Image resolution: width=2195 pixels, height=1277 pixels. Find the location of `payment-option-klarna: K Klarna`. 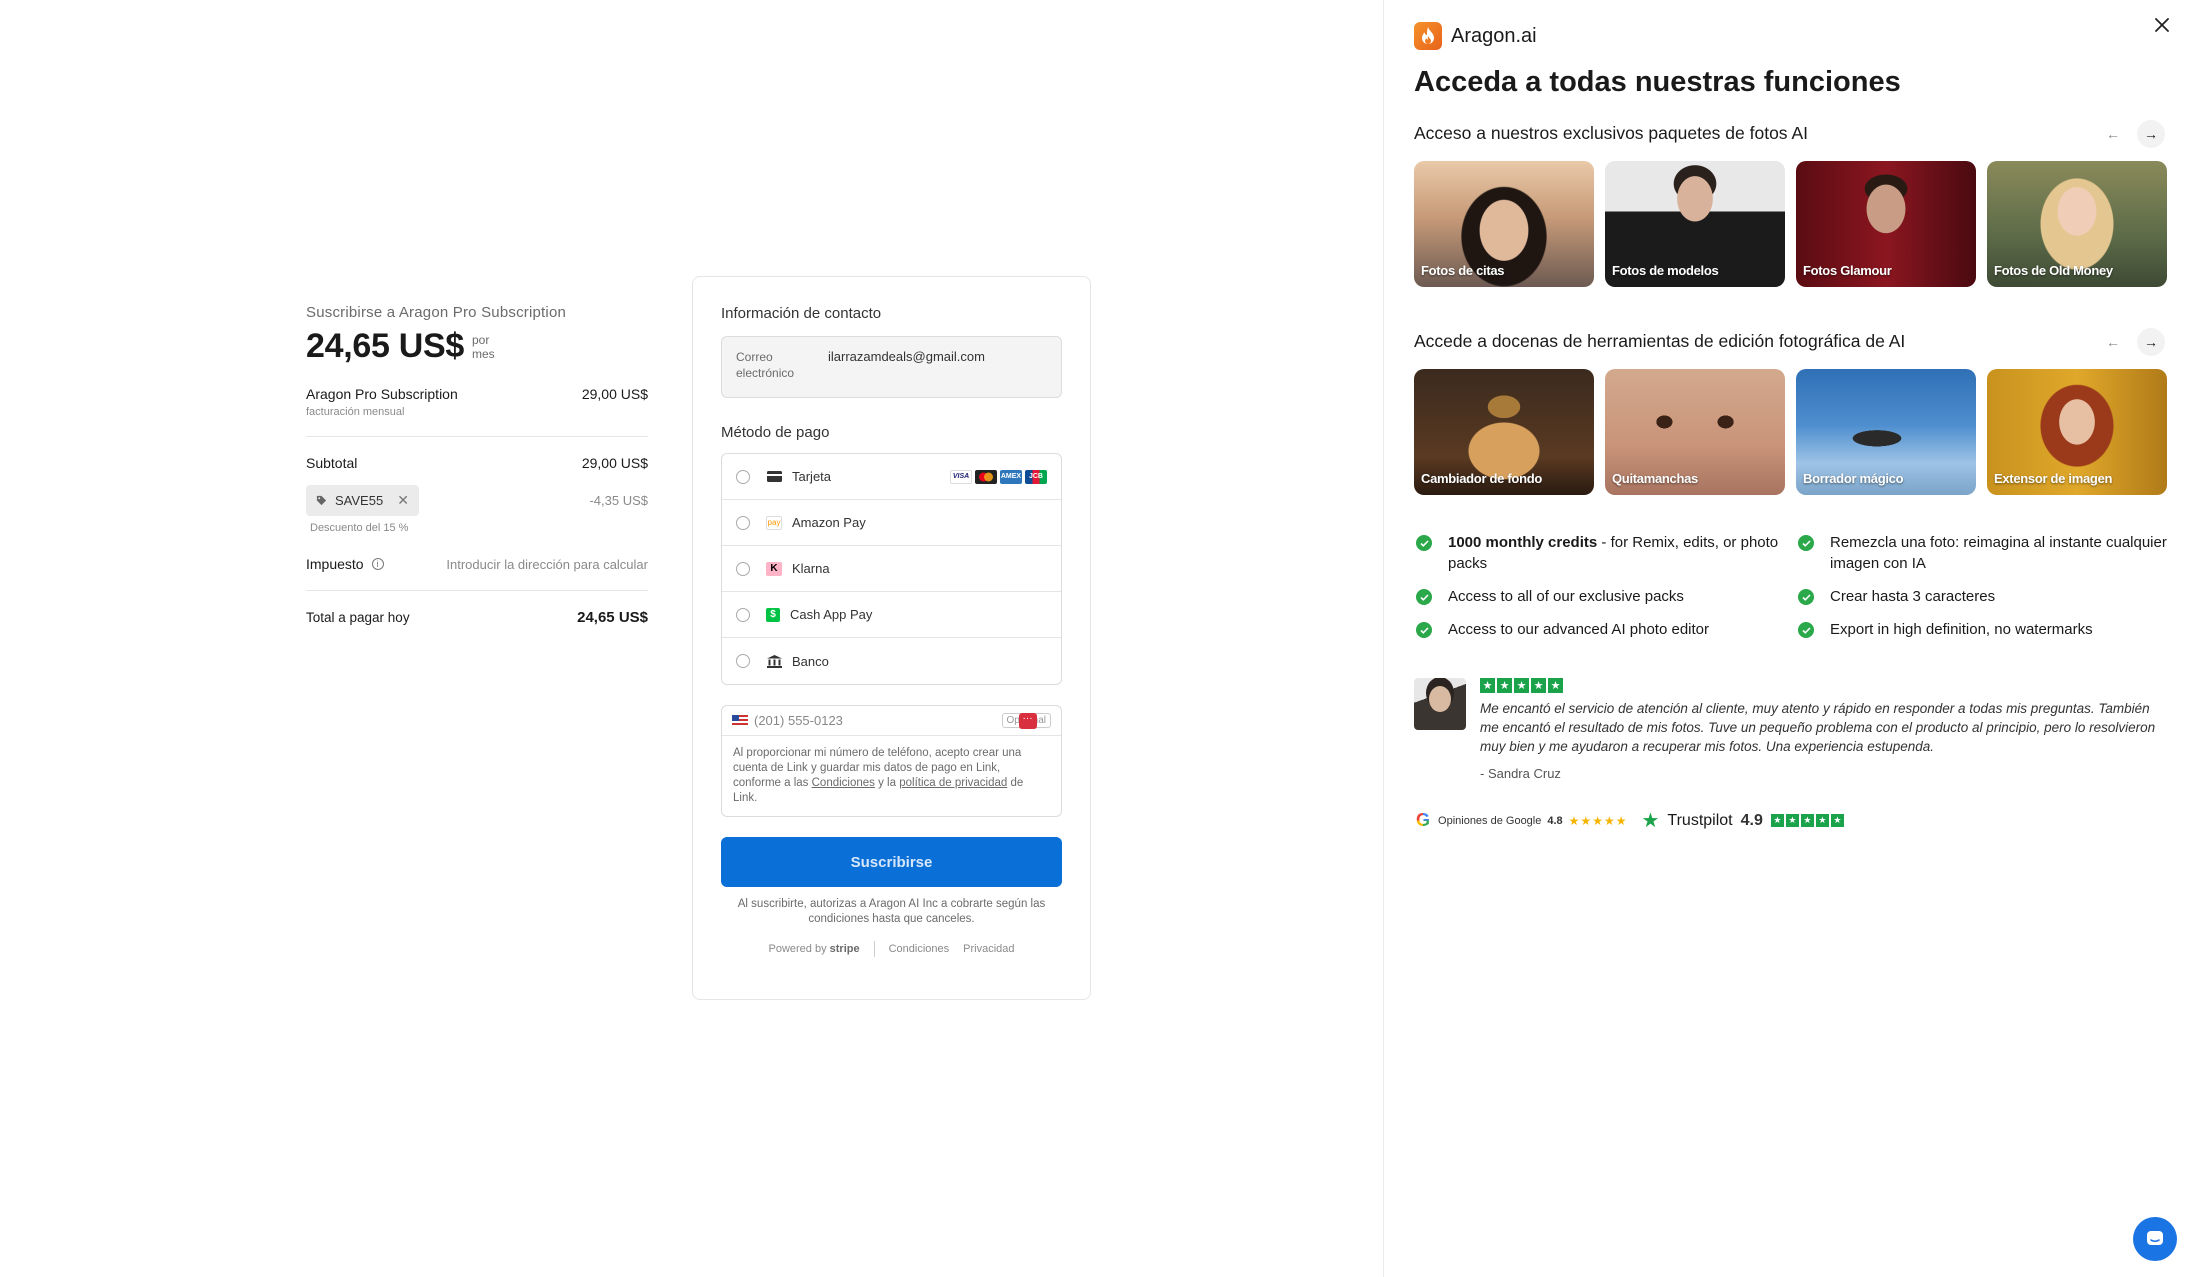

payment-option-klarna: K Klarna is located at coordinates (891, 569).